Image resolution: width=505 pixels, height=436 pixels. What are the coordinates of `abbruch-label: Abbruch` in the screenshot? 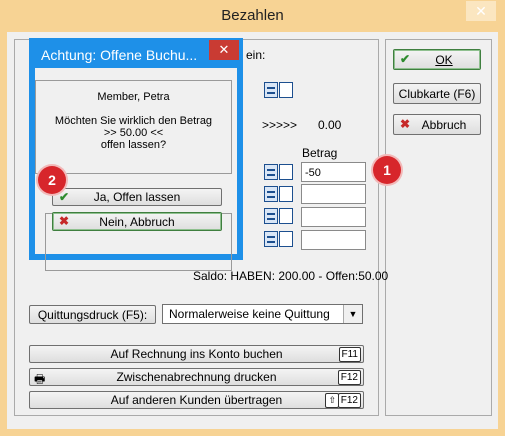 It's located at (444, 124).